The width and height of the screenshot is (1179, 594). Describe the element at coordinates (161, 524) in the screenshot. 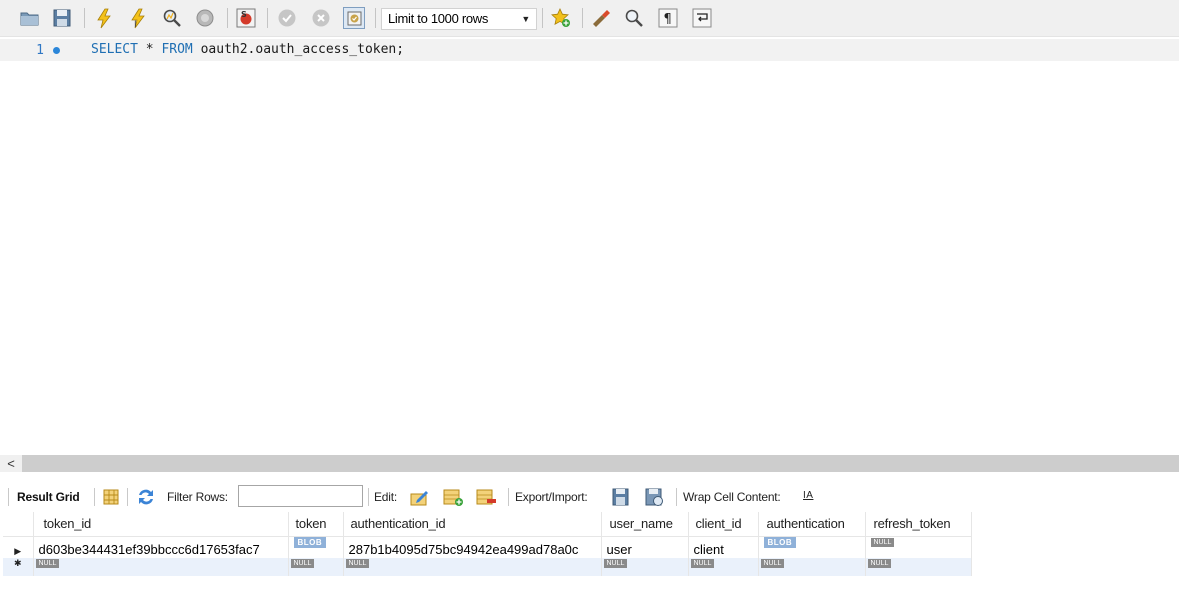

I see `column-header-token-id: token_id` at that location.